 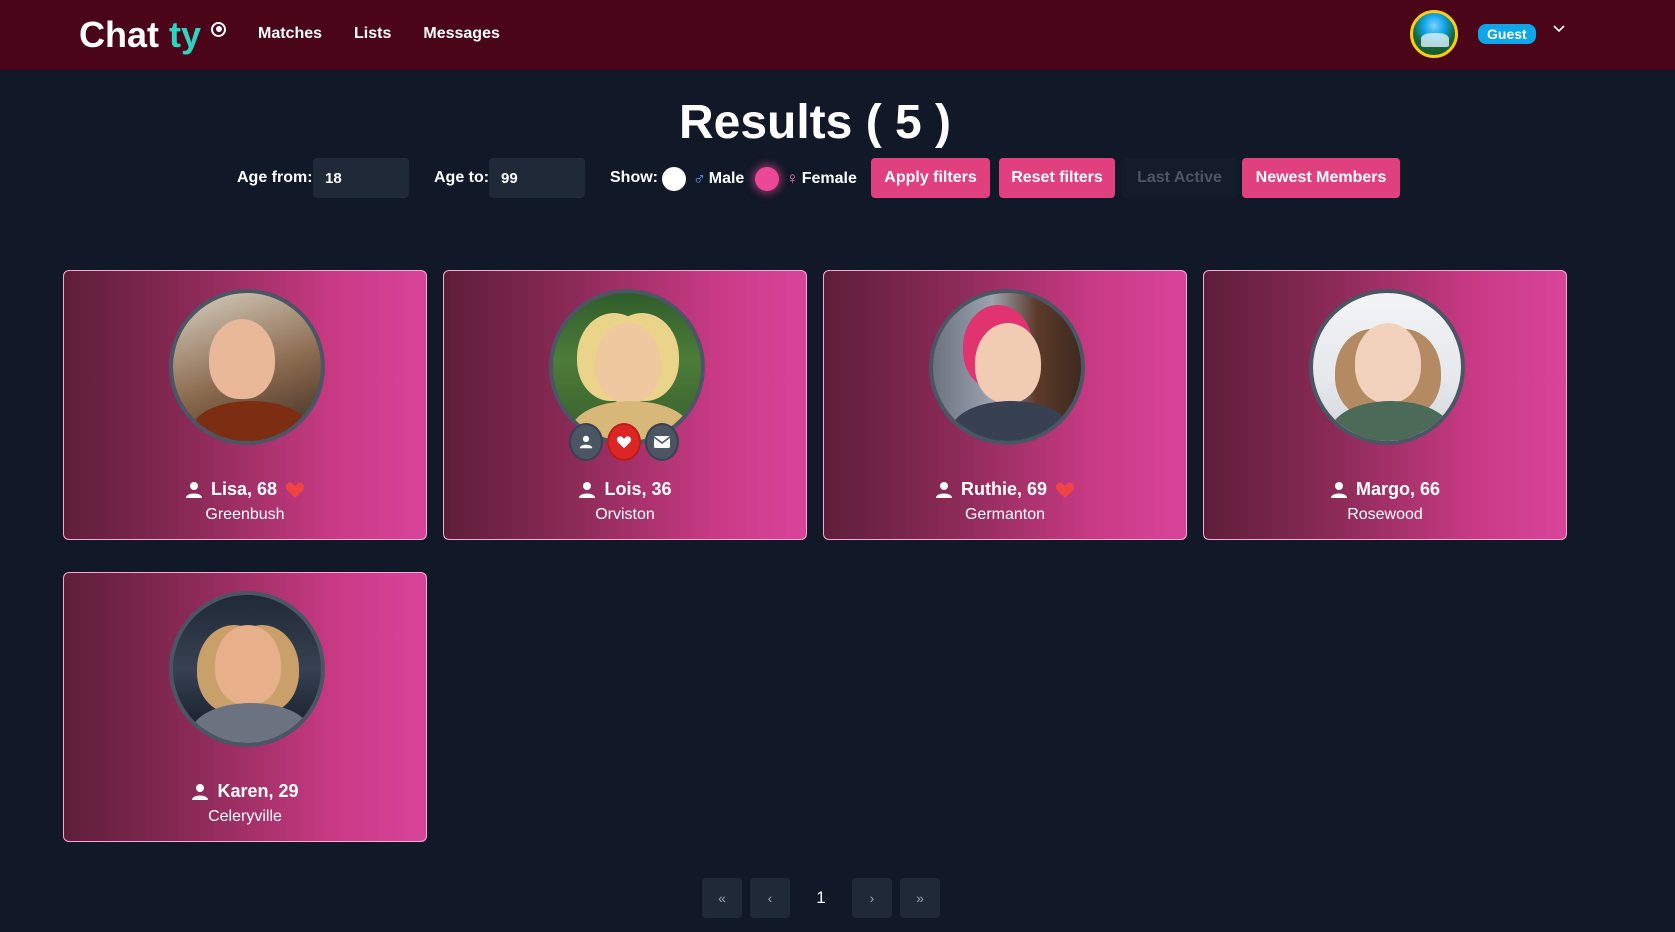 I want to click on member-name-row: Karen, 29, so click(x=245, y=791).